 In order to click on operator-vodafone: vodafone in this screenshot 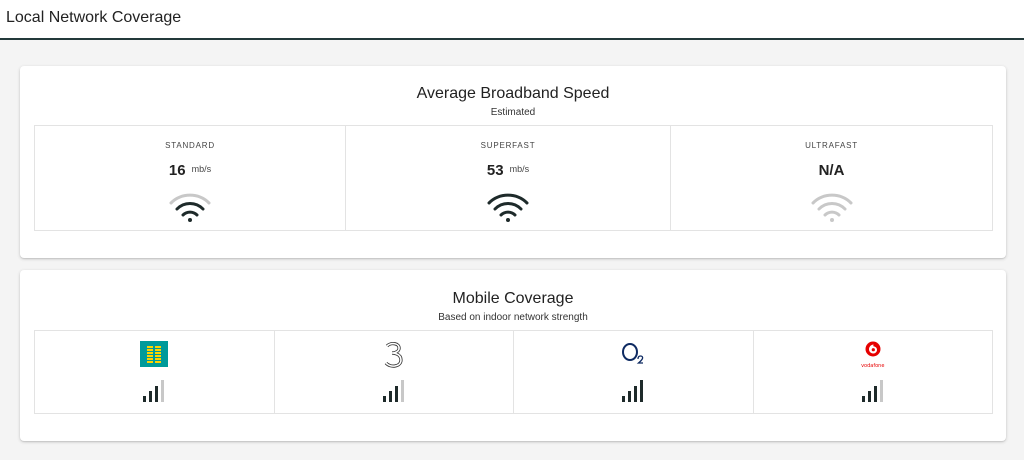, I will do `click(873, 372)`.